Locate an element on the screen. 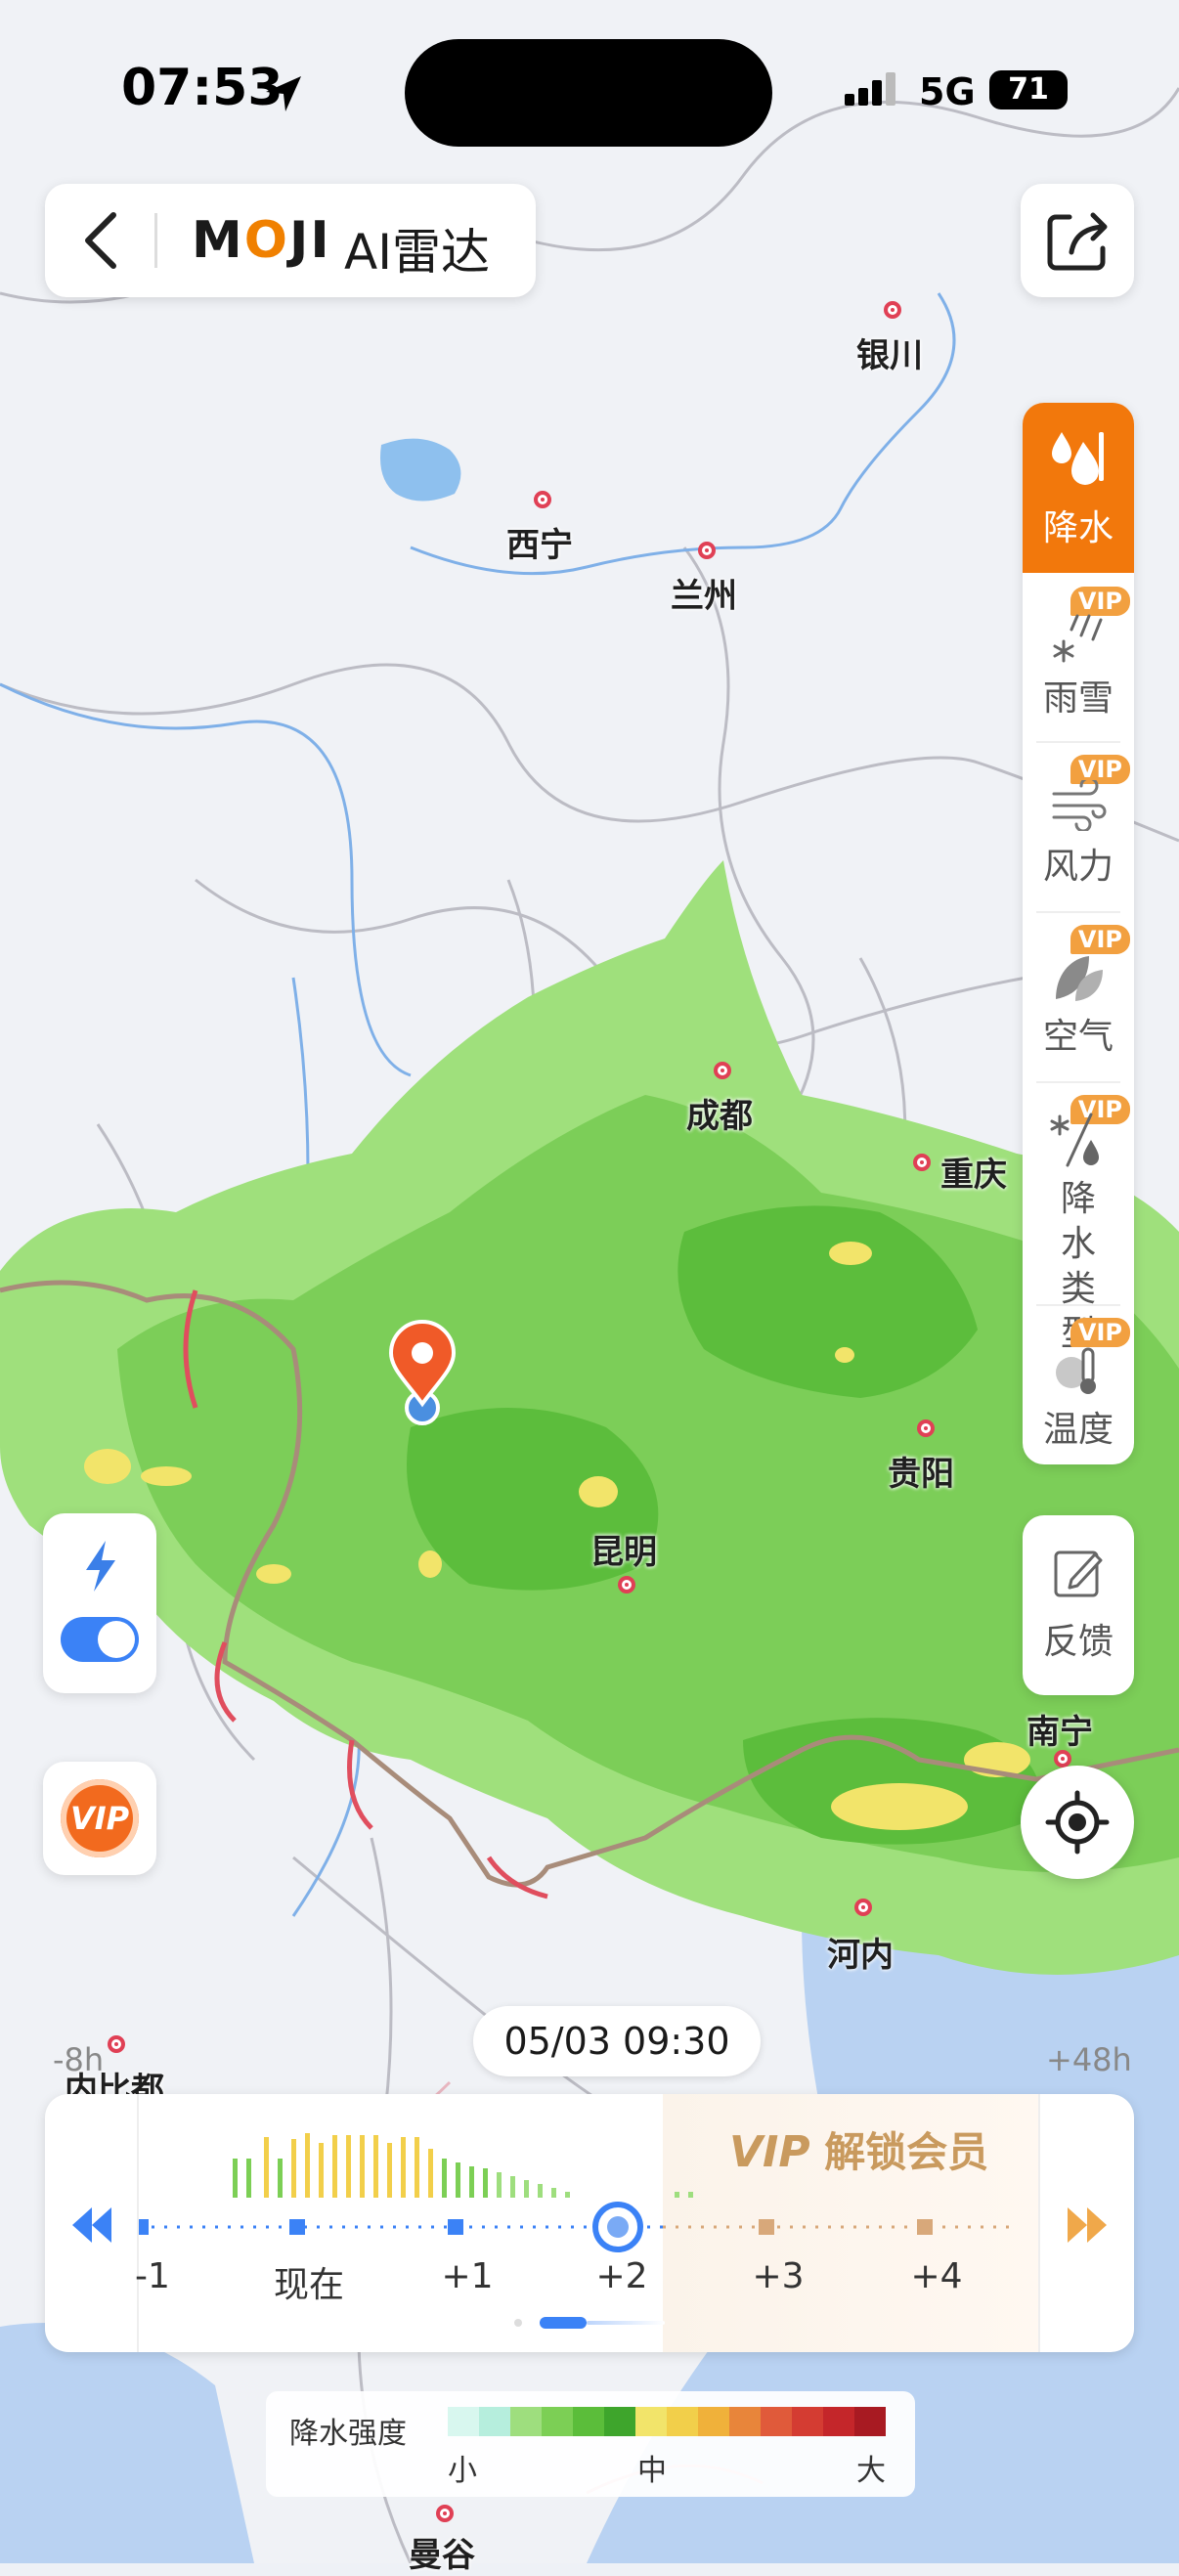 The width and height of the screenshot is (1179, 2576). timeline-scrubber-handle is located at coordinates (617, 2227).